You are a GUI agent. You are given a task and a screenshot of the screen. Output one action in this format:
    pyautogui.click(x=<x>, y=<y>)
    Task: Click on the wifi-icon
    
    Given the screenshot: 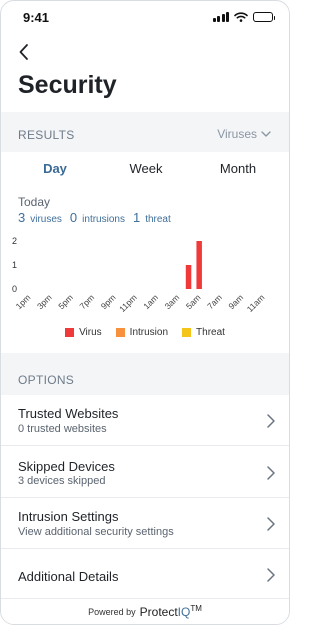 What is the action you would take?
    pyautogui.click(x=241, y=17)
    